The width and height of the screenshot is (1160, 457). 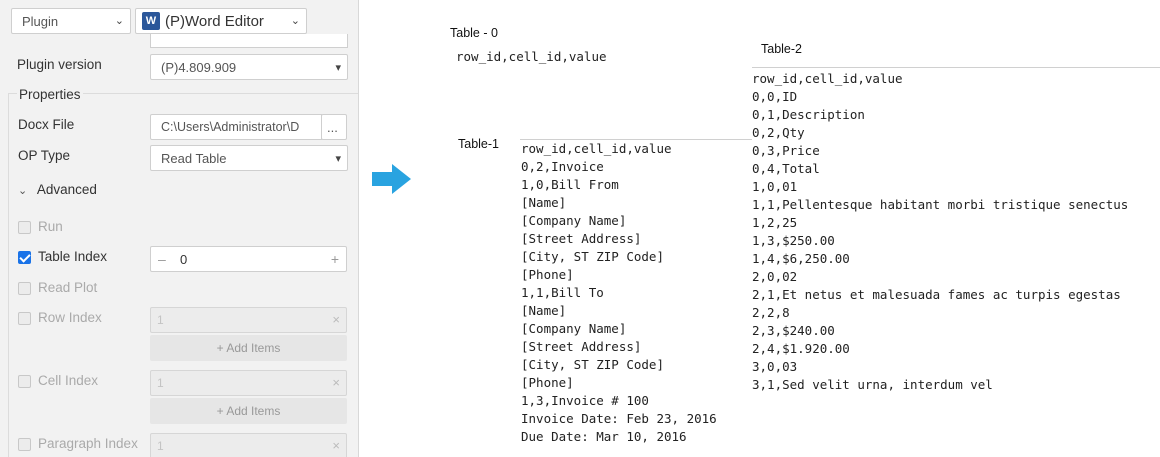 What do you see at coordinates (68, 287) in the screenshot?
I see `read-plot-label: Read Plot` at bounding box center [68, 287].